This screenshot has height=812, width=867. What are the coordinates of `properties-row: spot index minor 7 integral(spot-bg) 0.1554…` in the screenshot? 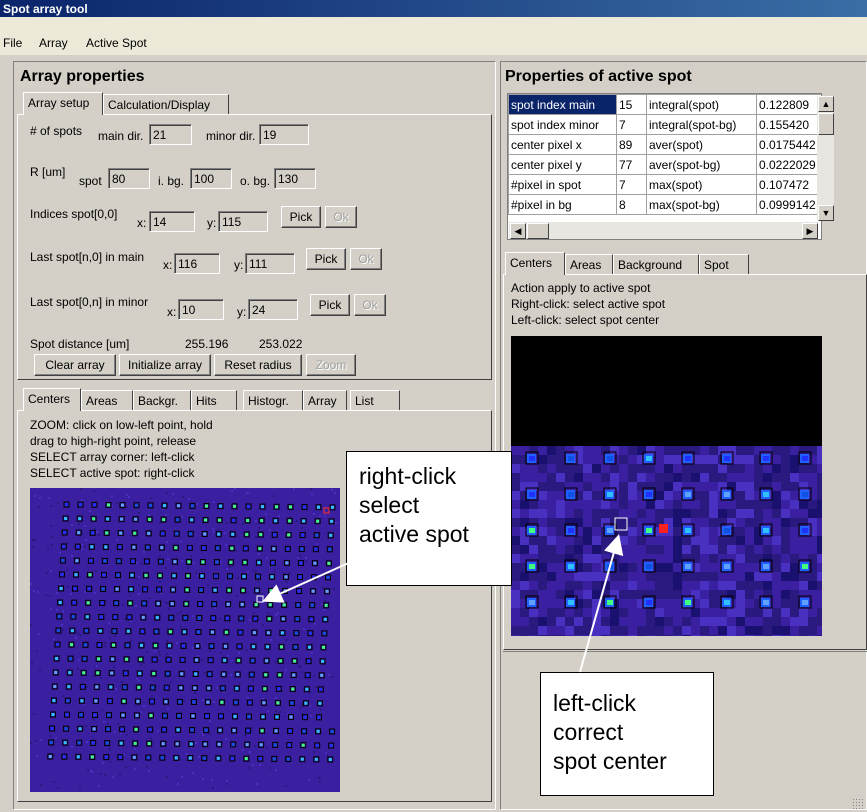 It's located at (664, 124).